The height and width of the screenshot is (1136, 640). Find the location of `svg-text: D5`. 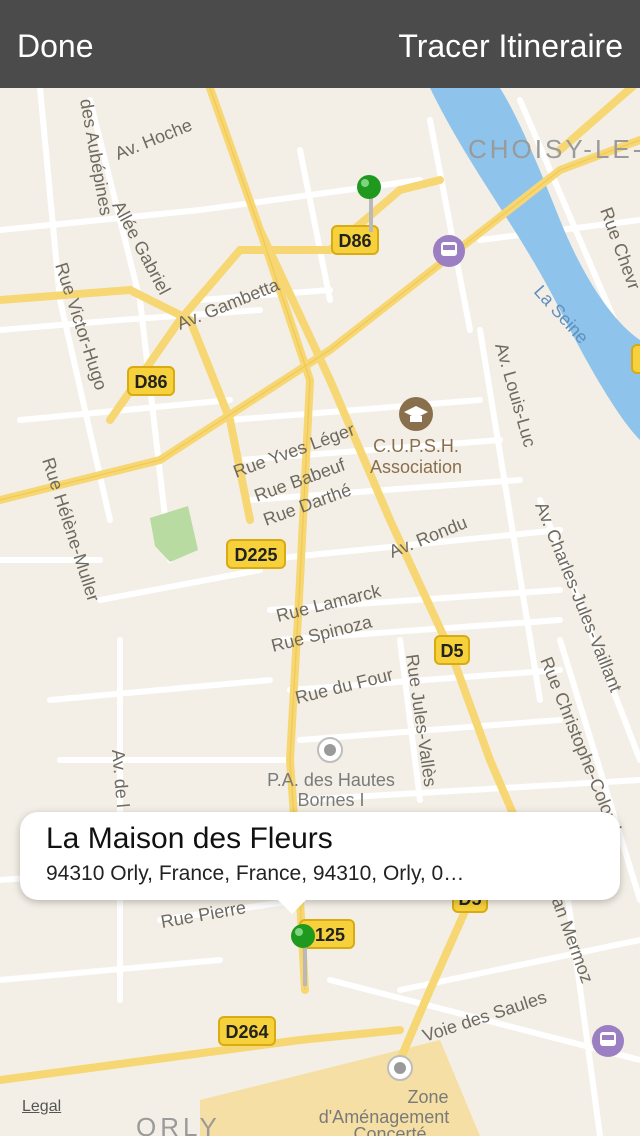

svg-text: D5 is located at coordinates (451, 651).